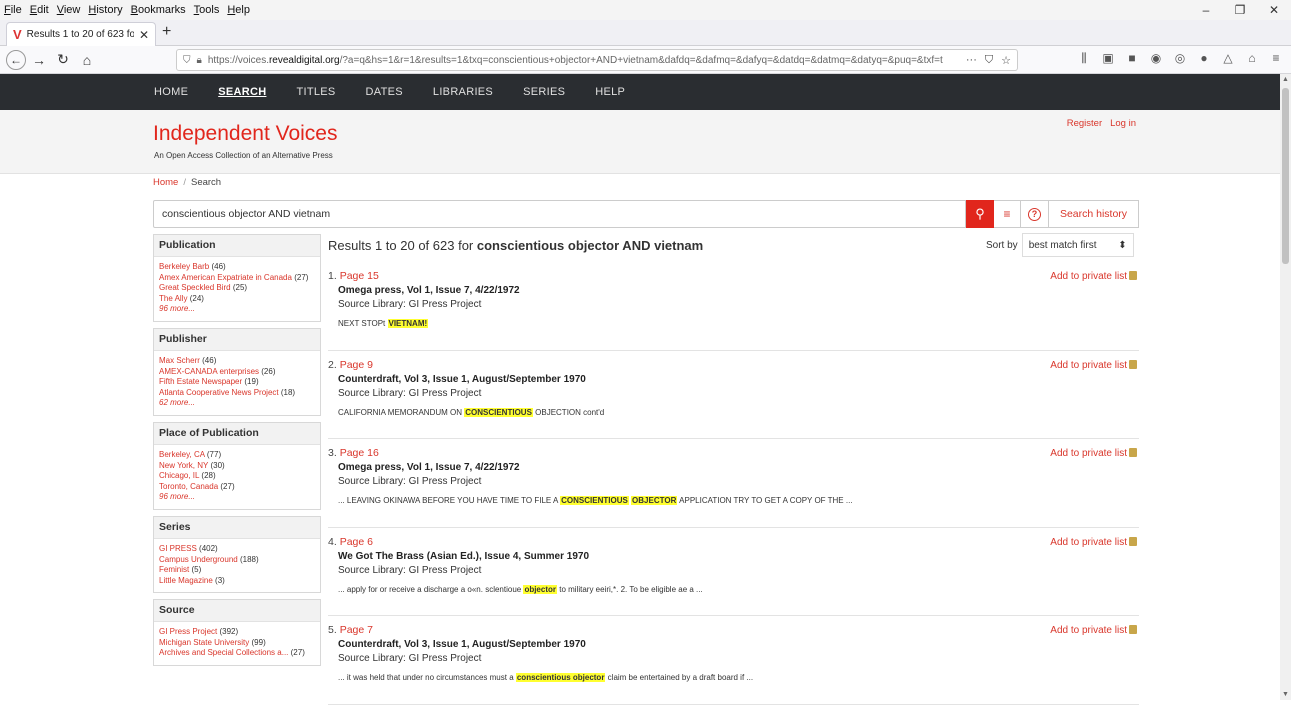 The width and height of the screenshot is (1291, 705). I want to click on maximize-icon: ❐, so click(1240, 10).